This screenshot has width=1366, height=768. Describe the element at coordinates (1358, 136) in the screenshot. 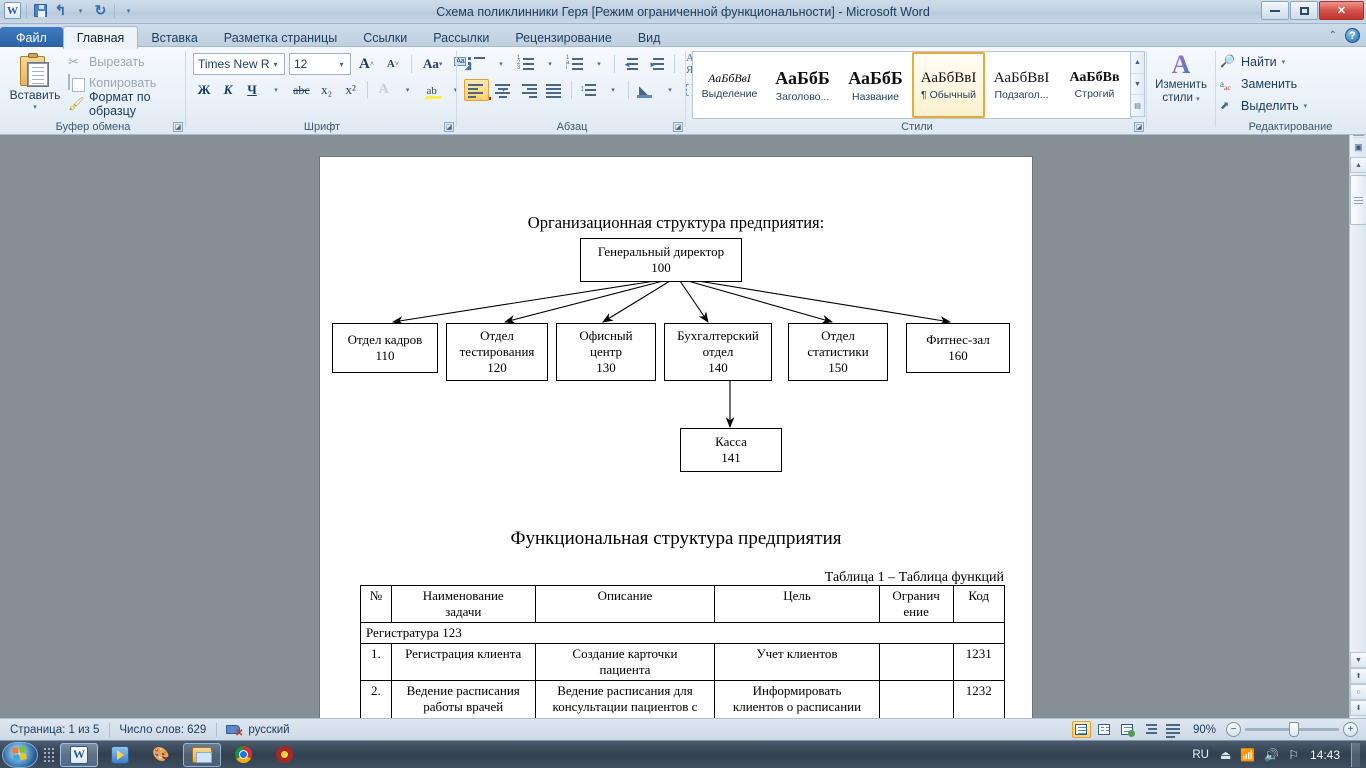

I see `split-window-handle` at that location.